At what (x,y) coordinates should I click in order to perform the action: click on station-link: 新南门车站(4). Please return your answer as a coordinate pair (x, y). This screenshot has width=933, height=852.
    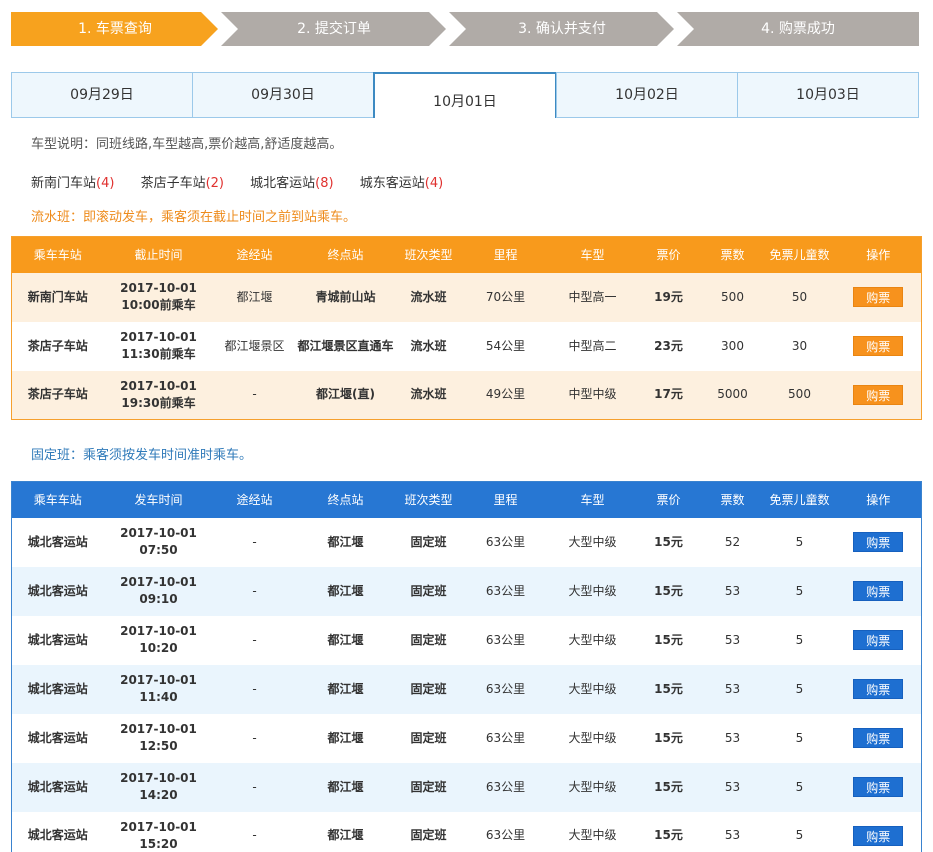
    Looking at the image, I should click on (72, 181).